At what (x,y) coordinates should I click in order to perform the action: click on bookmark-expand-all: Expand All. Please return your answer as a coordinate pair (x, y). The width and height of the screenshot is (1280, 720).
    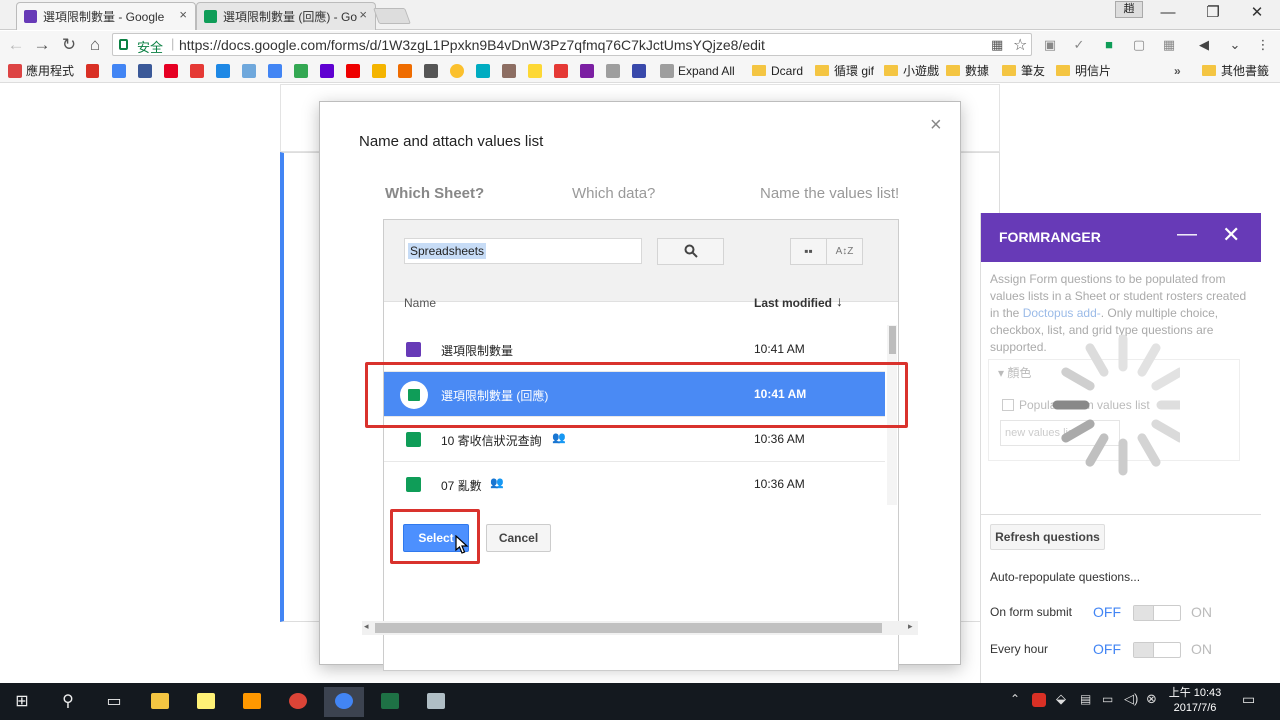
    Looking at the image, I should click on (697, 71).